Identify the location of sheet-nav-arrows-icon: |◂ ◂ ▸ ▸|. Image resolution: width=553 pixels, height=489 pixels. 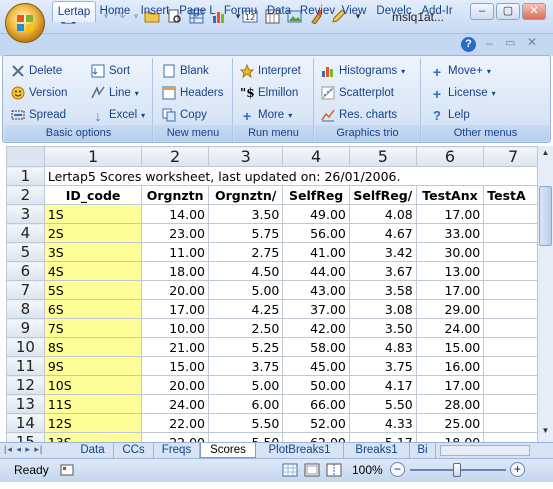
(23, 449).